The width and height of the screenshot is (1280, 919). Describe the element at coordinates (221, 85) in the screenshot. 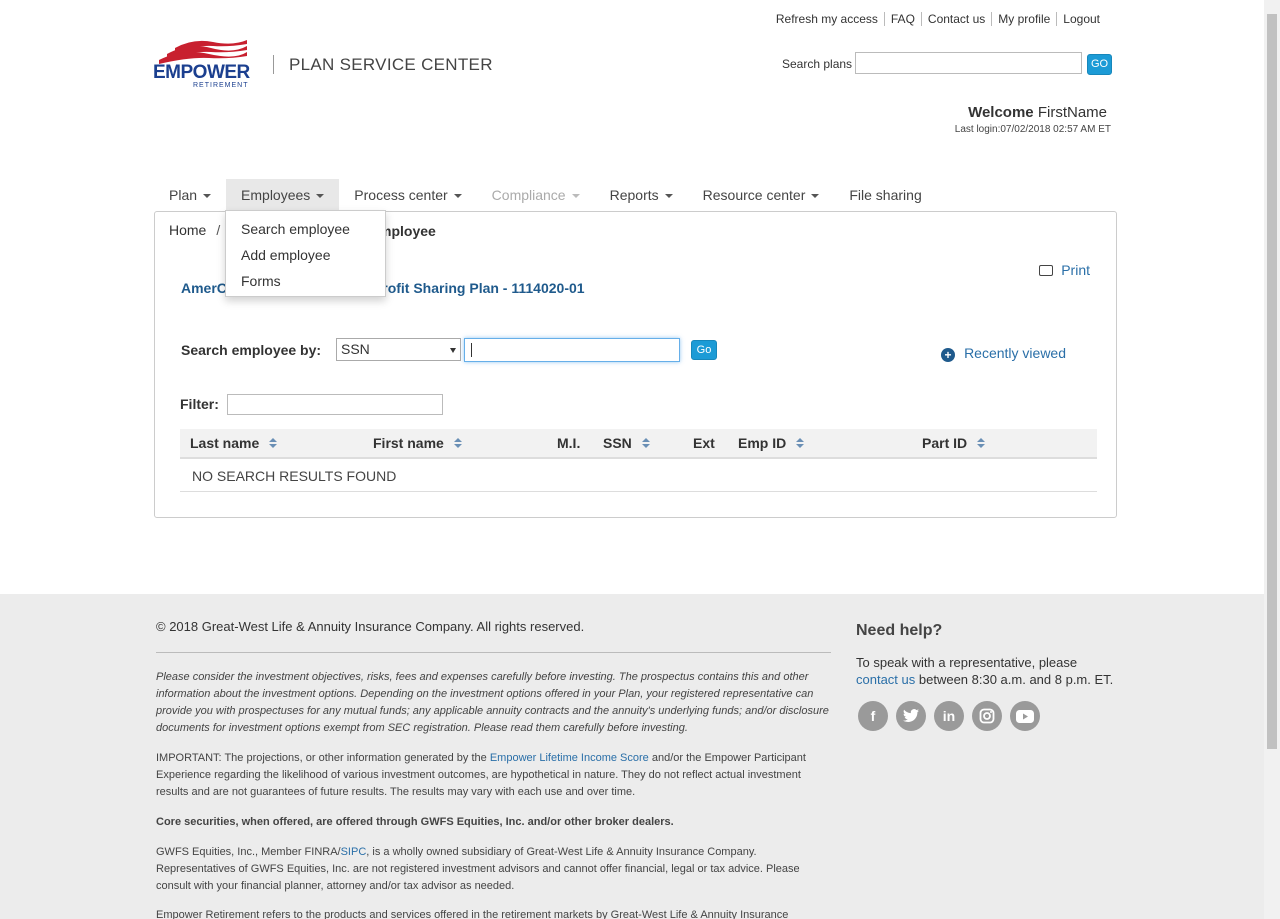

I see `logo-subtext: RETIREMENT` at that location.